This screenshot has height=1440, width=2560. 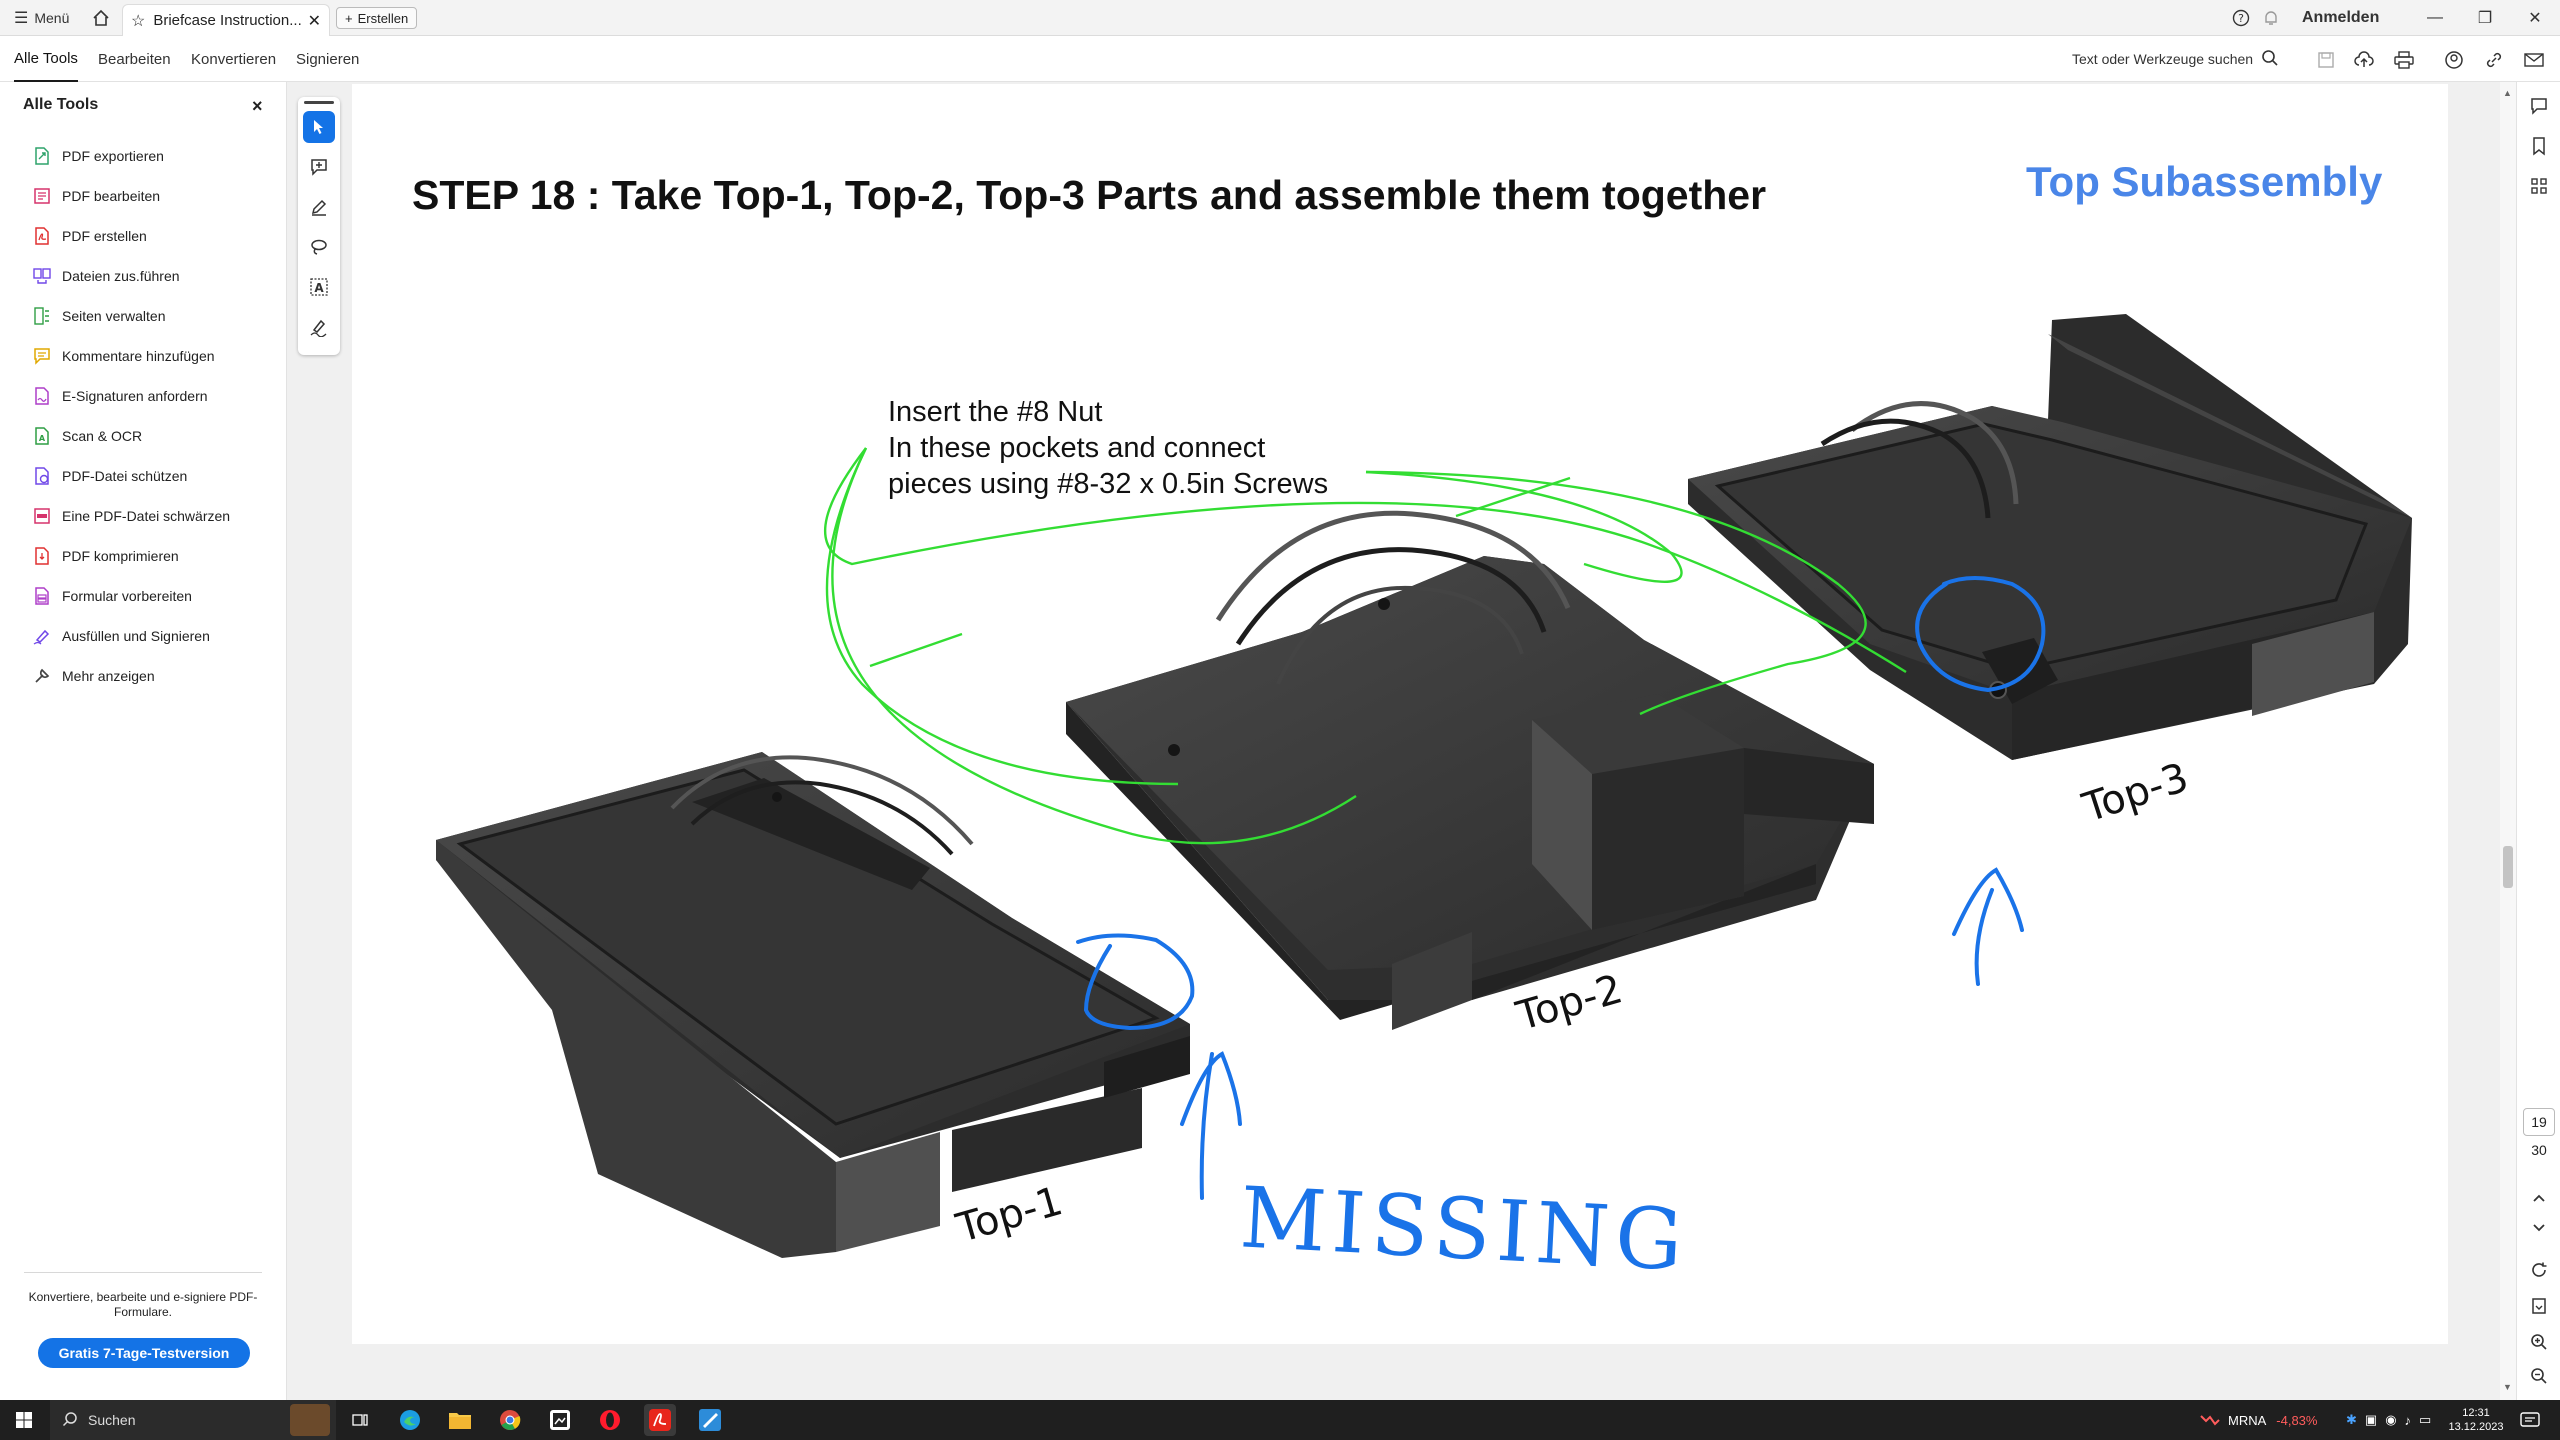 I want to click on tool-item-label: Scan & OCR, so click(x=102, y=436).